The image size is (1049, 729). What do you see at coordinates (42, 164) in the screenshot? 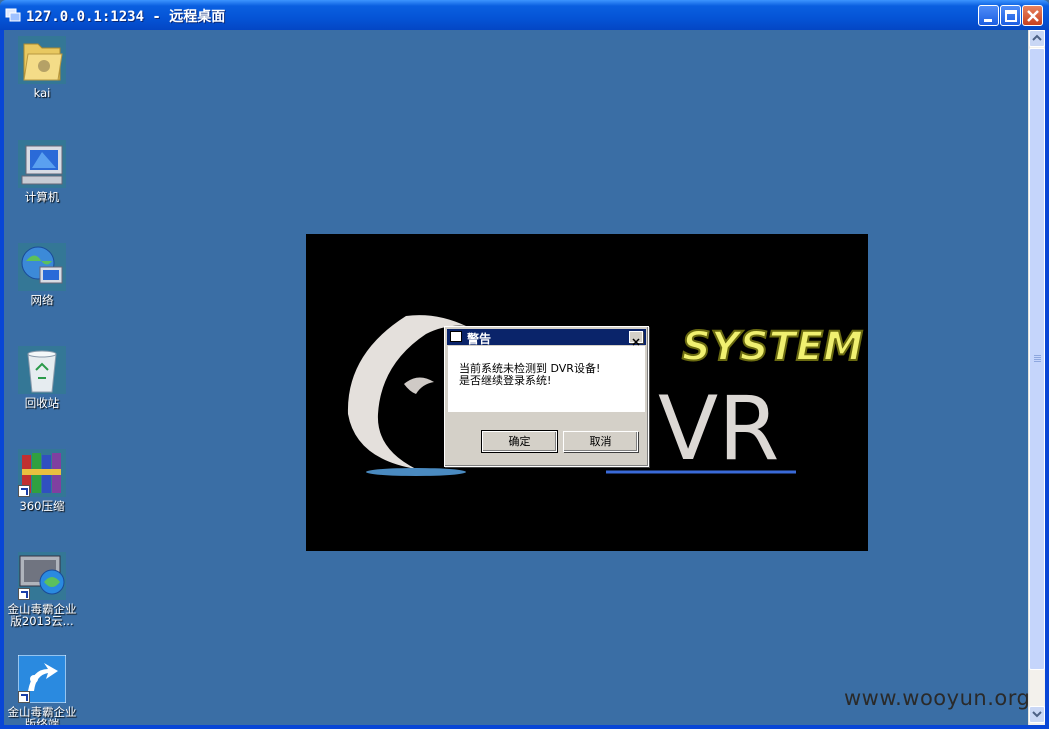
I see `computer-icon` at bounding box center [42, 164].